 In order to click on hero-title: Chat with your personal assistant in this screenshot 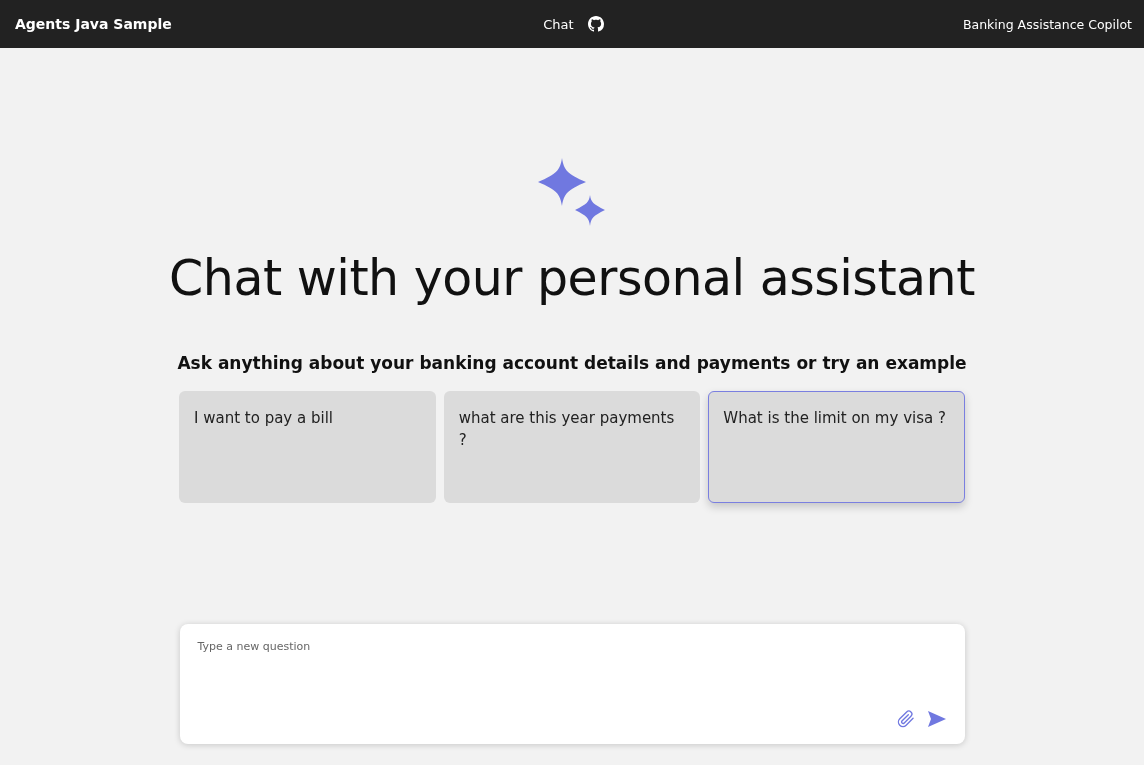, I will do `click(572, 278)`.